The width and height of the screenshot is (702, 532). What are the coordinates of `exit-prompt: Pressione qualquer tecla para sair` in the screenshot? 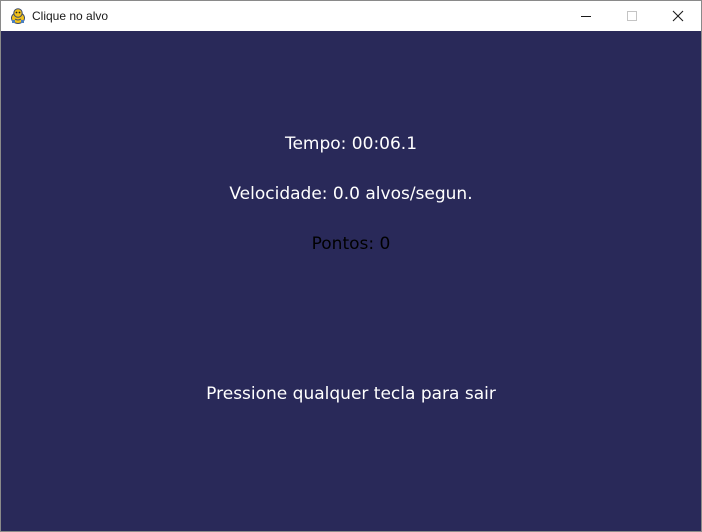 It's located at (351, 394).